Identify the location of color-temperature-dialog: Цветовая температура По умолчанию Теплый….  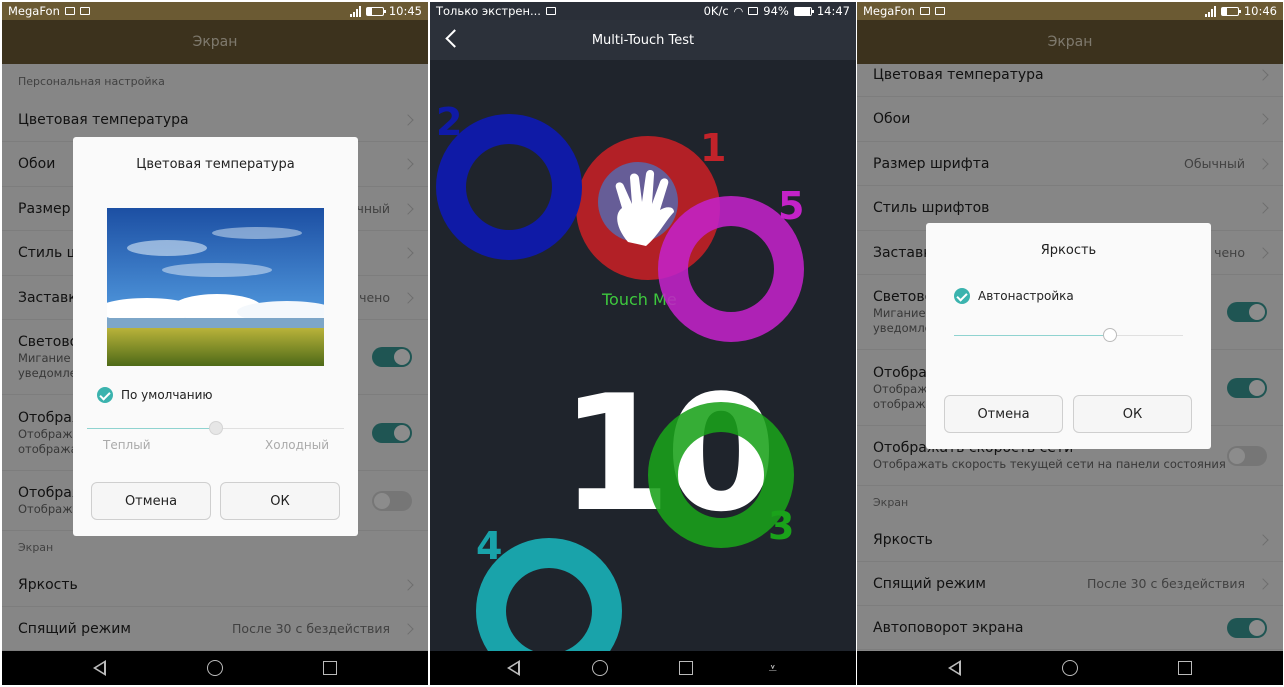
(215, 336).